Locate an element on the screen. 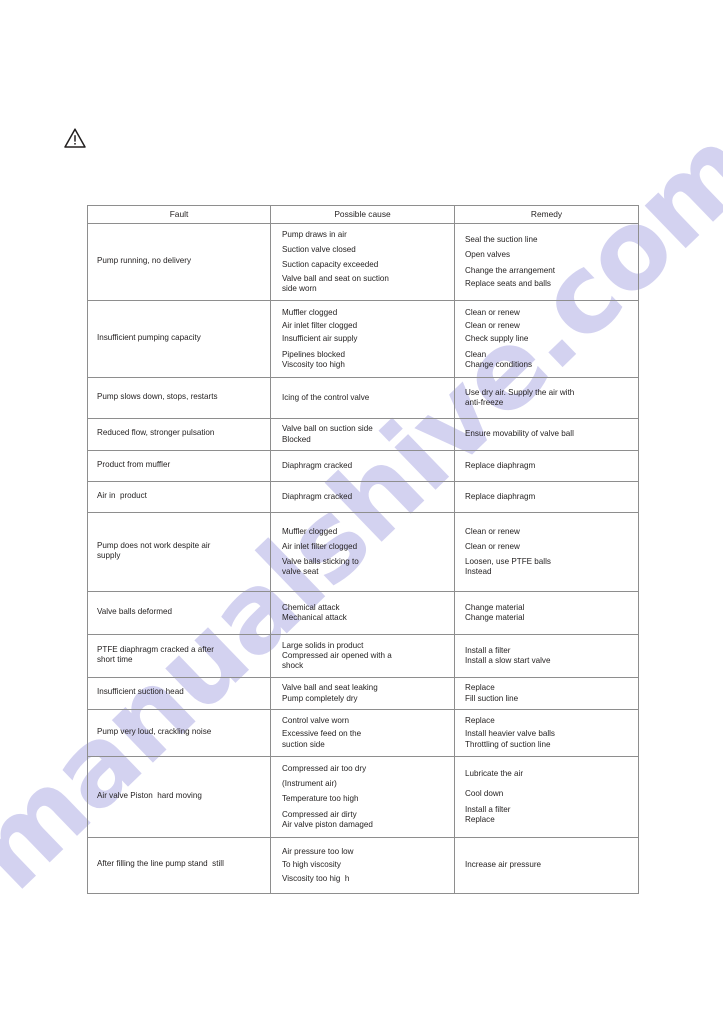 The image size is (723, 1020). cell-fault: Insufficient pumping capacity is located at coordinates (179, 339).